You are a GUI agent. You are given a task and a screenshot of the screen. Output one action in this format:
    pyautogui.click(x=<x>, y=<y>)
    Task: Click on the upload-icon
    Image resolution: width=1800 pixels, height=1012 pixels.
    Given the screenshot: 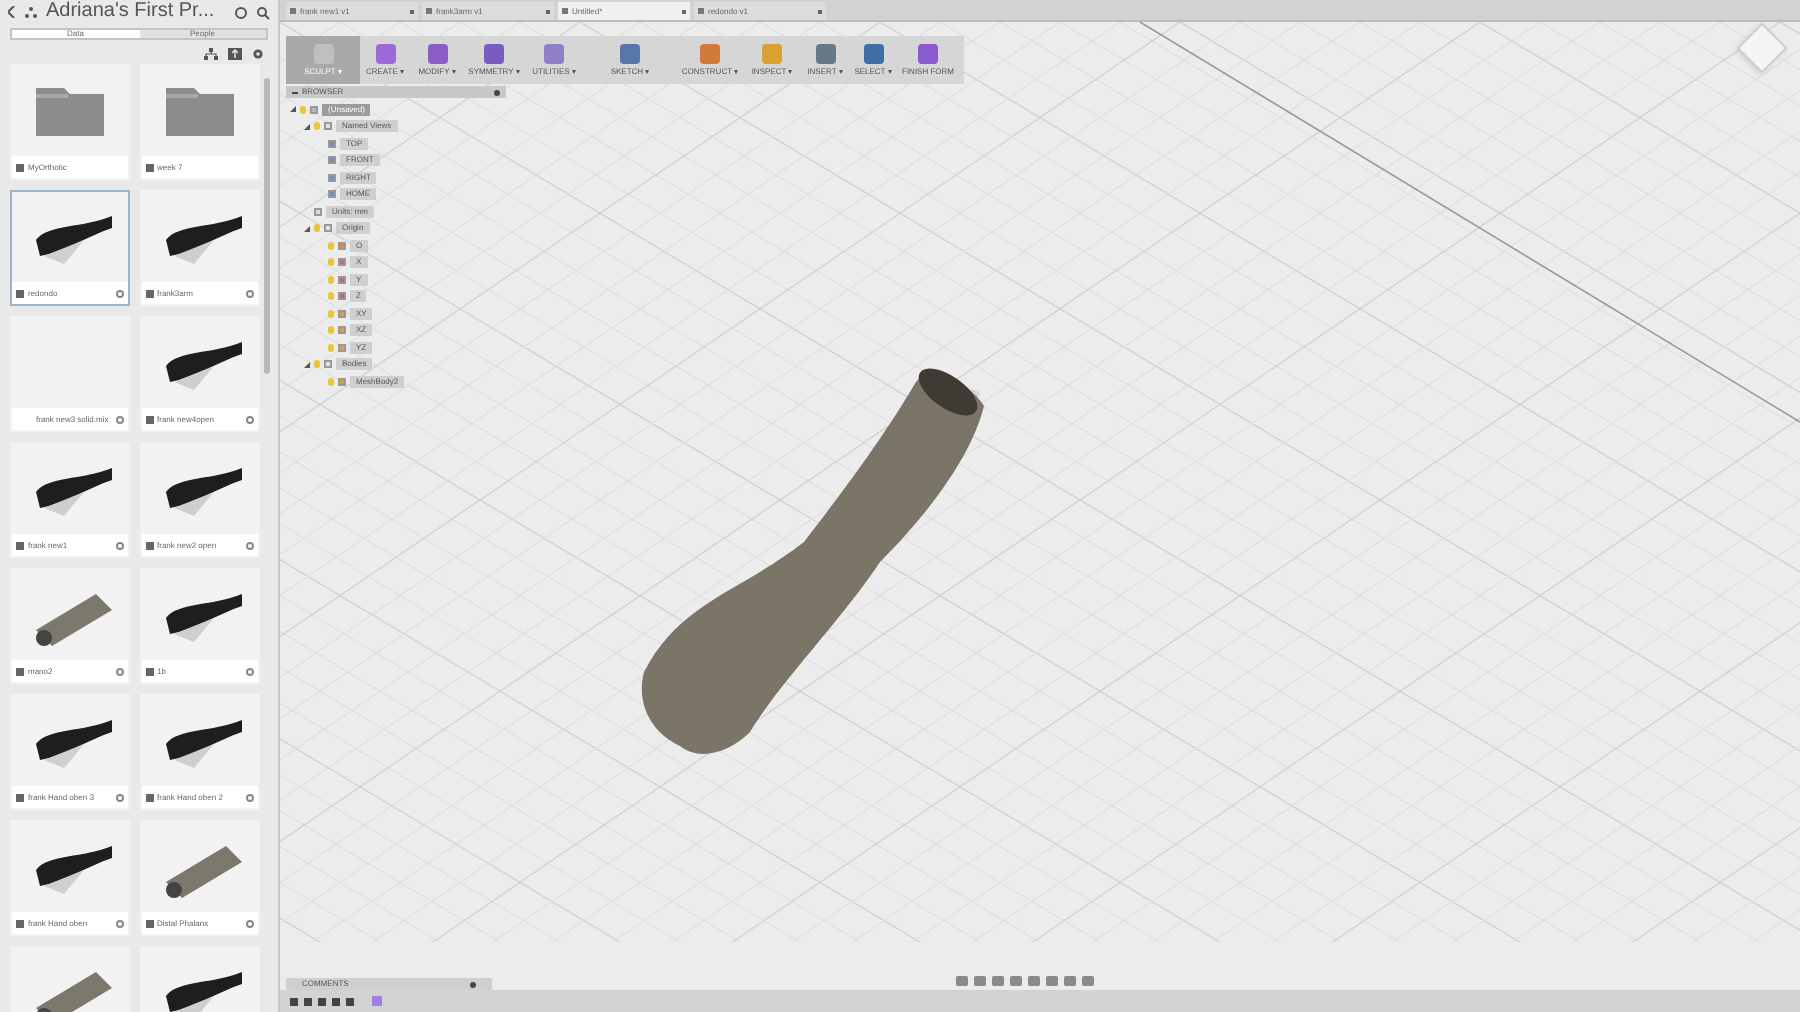 What is the action you would take?
    pyautogui.click(x=235, y=54)
    